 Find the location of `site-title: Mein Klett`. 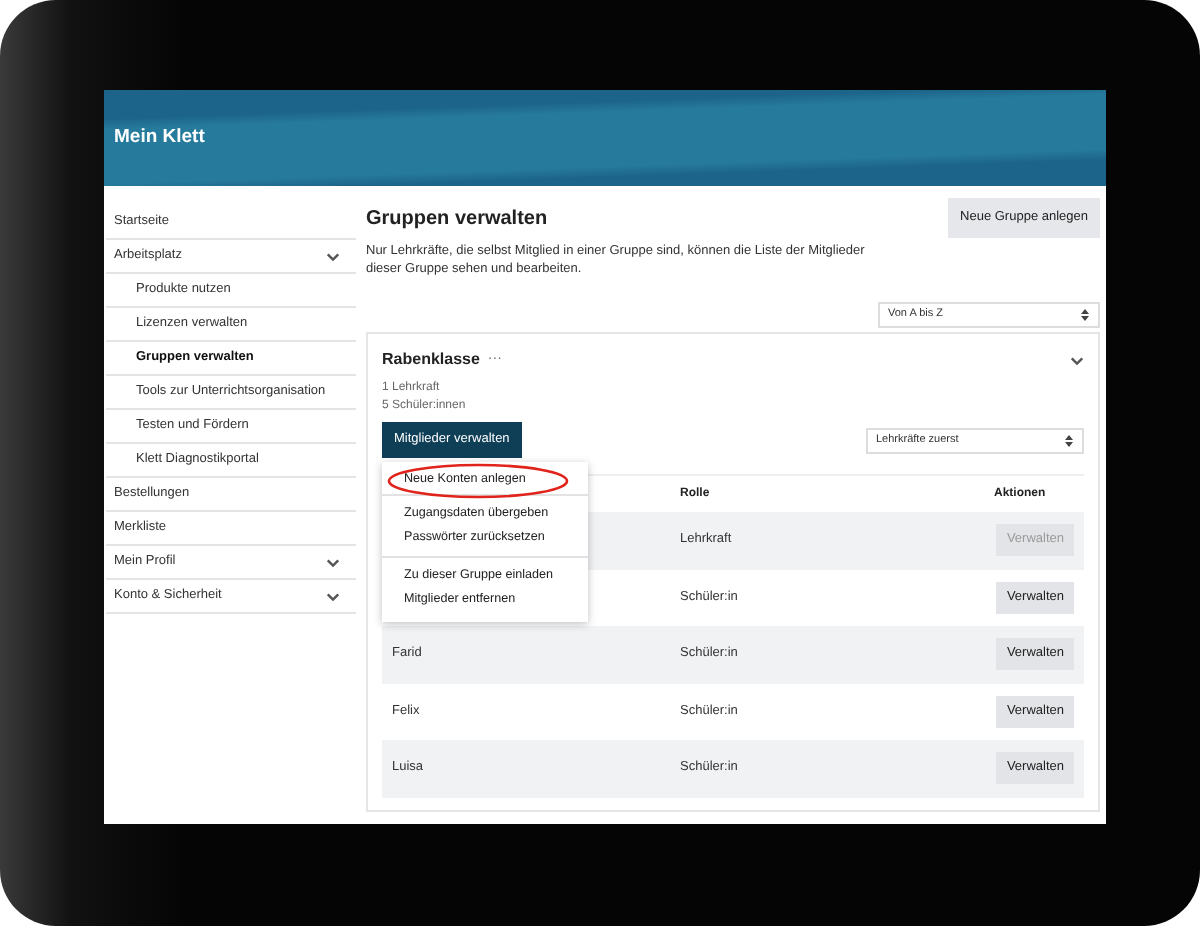

site-title: Mein Klett is located at coordinates (159, 138).